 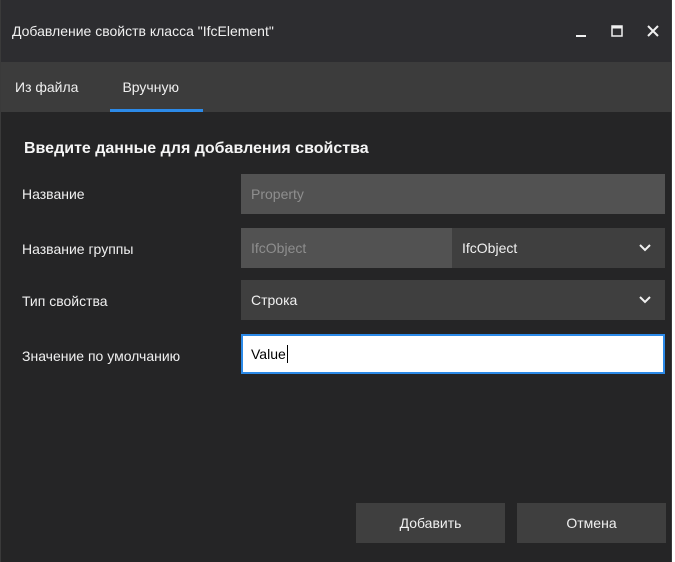 I want to click on tab-manual-label: Вручную, so click(x=150, y=87).